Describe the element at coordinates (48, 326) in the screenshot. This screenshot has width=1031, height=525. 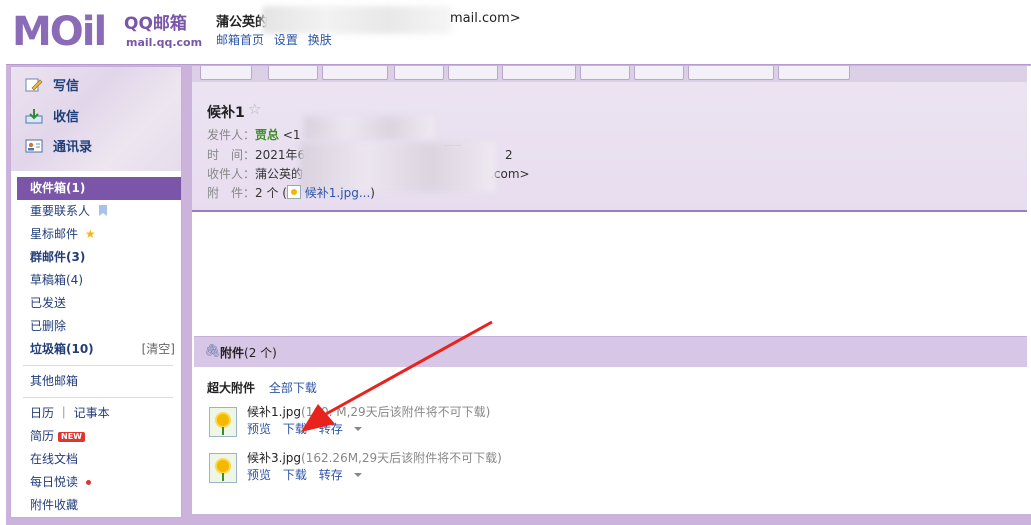
I see `folder-label: 已删除` at that location.